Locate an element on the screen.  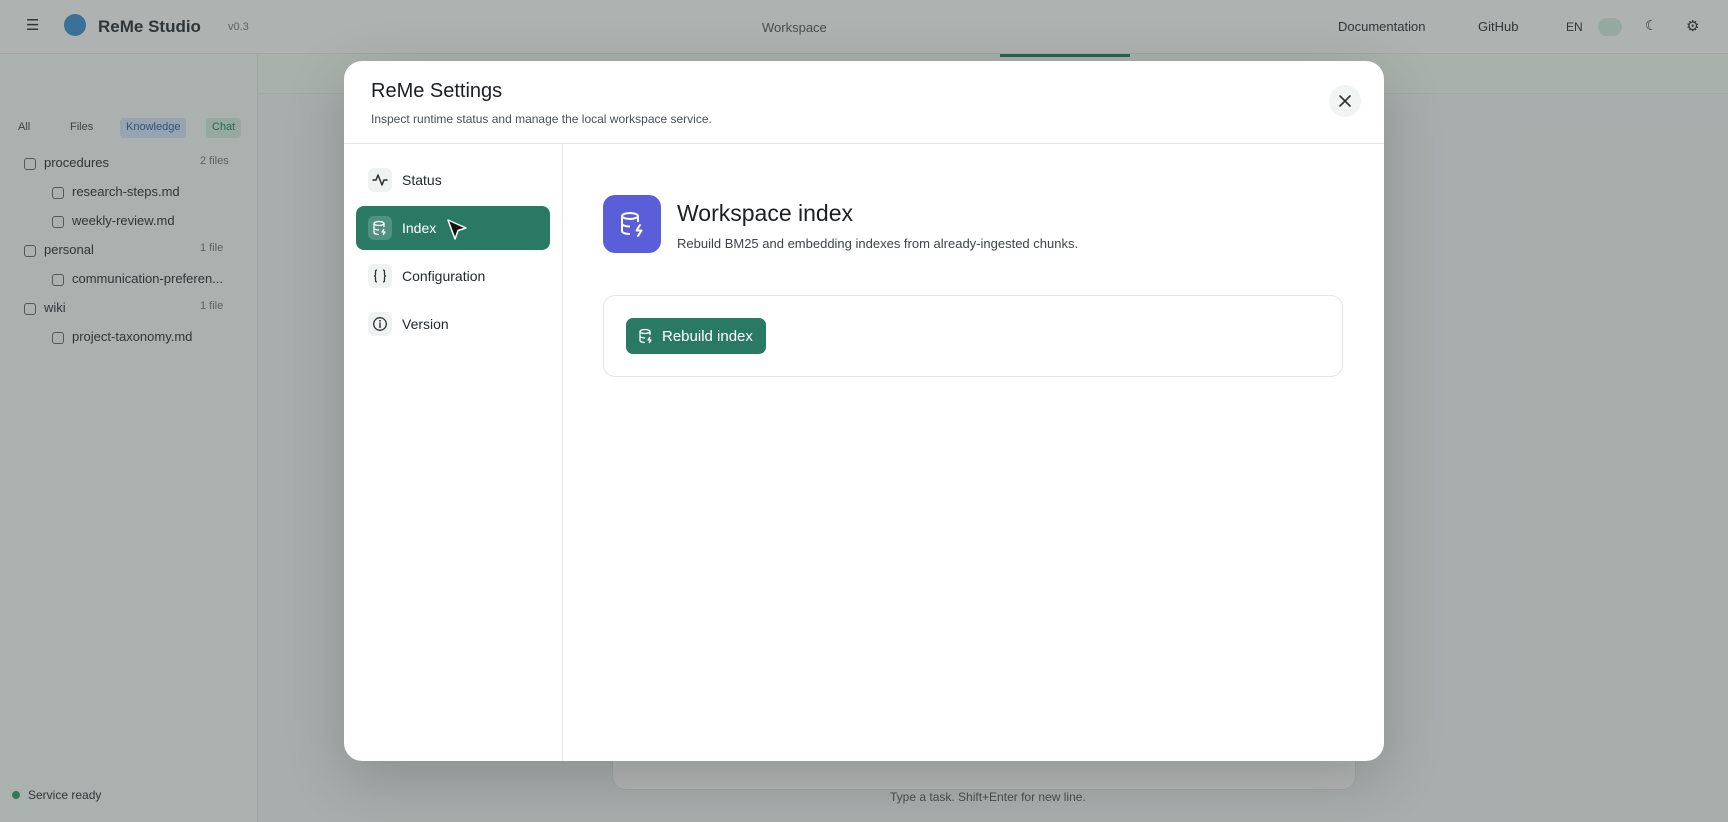
activity-icon is located at coordinates (380, 180).